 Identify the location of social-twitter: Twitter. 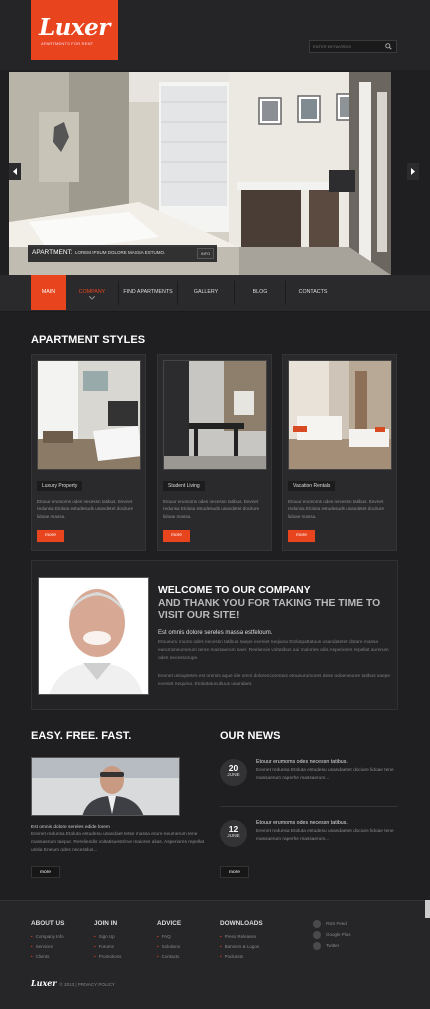
(326, 946).